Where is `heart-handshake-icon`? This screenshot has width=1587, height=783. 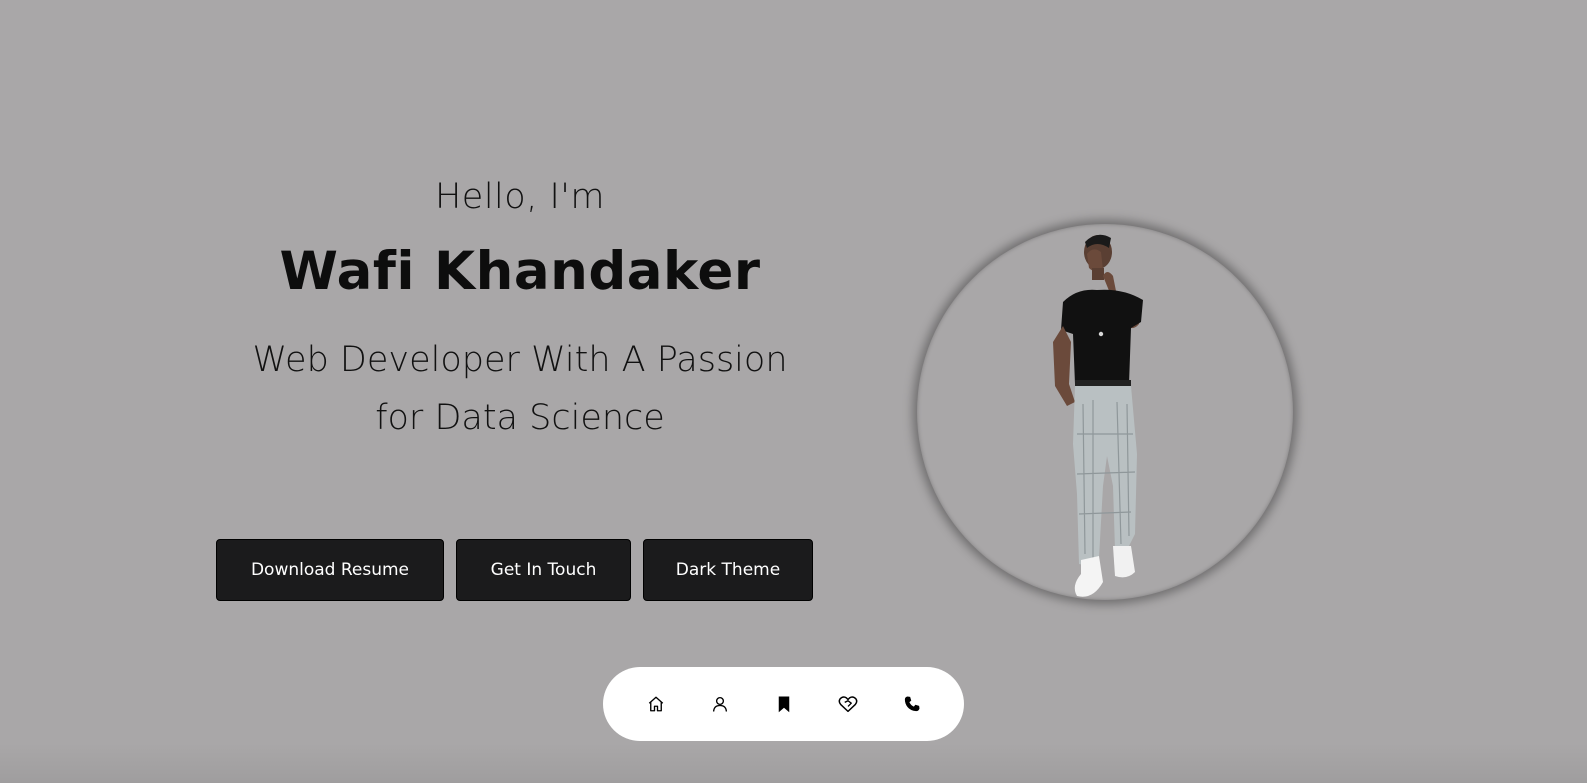 heart-handshake-icon is located at coordinates (847, 704).